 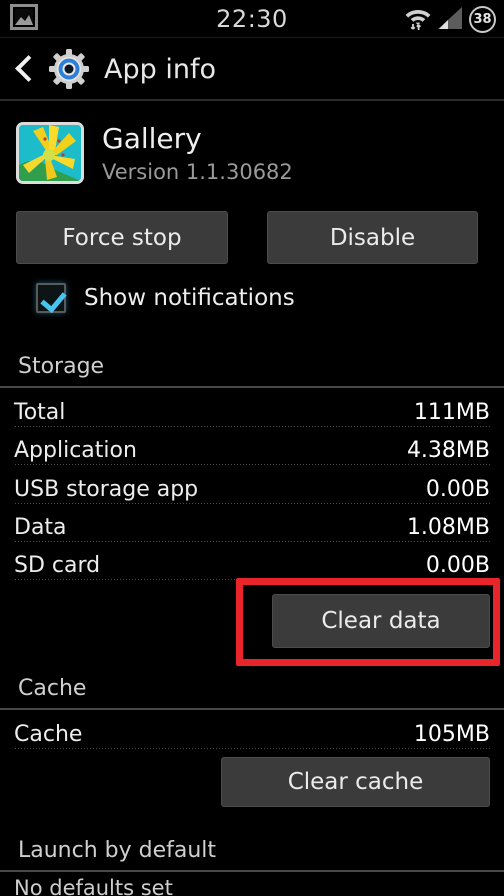 What do you see at coordinates (252, 709) in the screenshot?
I see `cache-section-divider` at bounding box center [252, 709].